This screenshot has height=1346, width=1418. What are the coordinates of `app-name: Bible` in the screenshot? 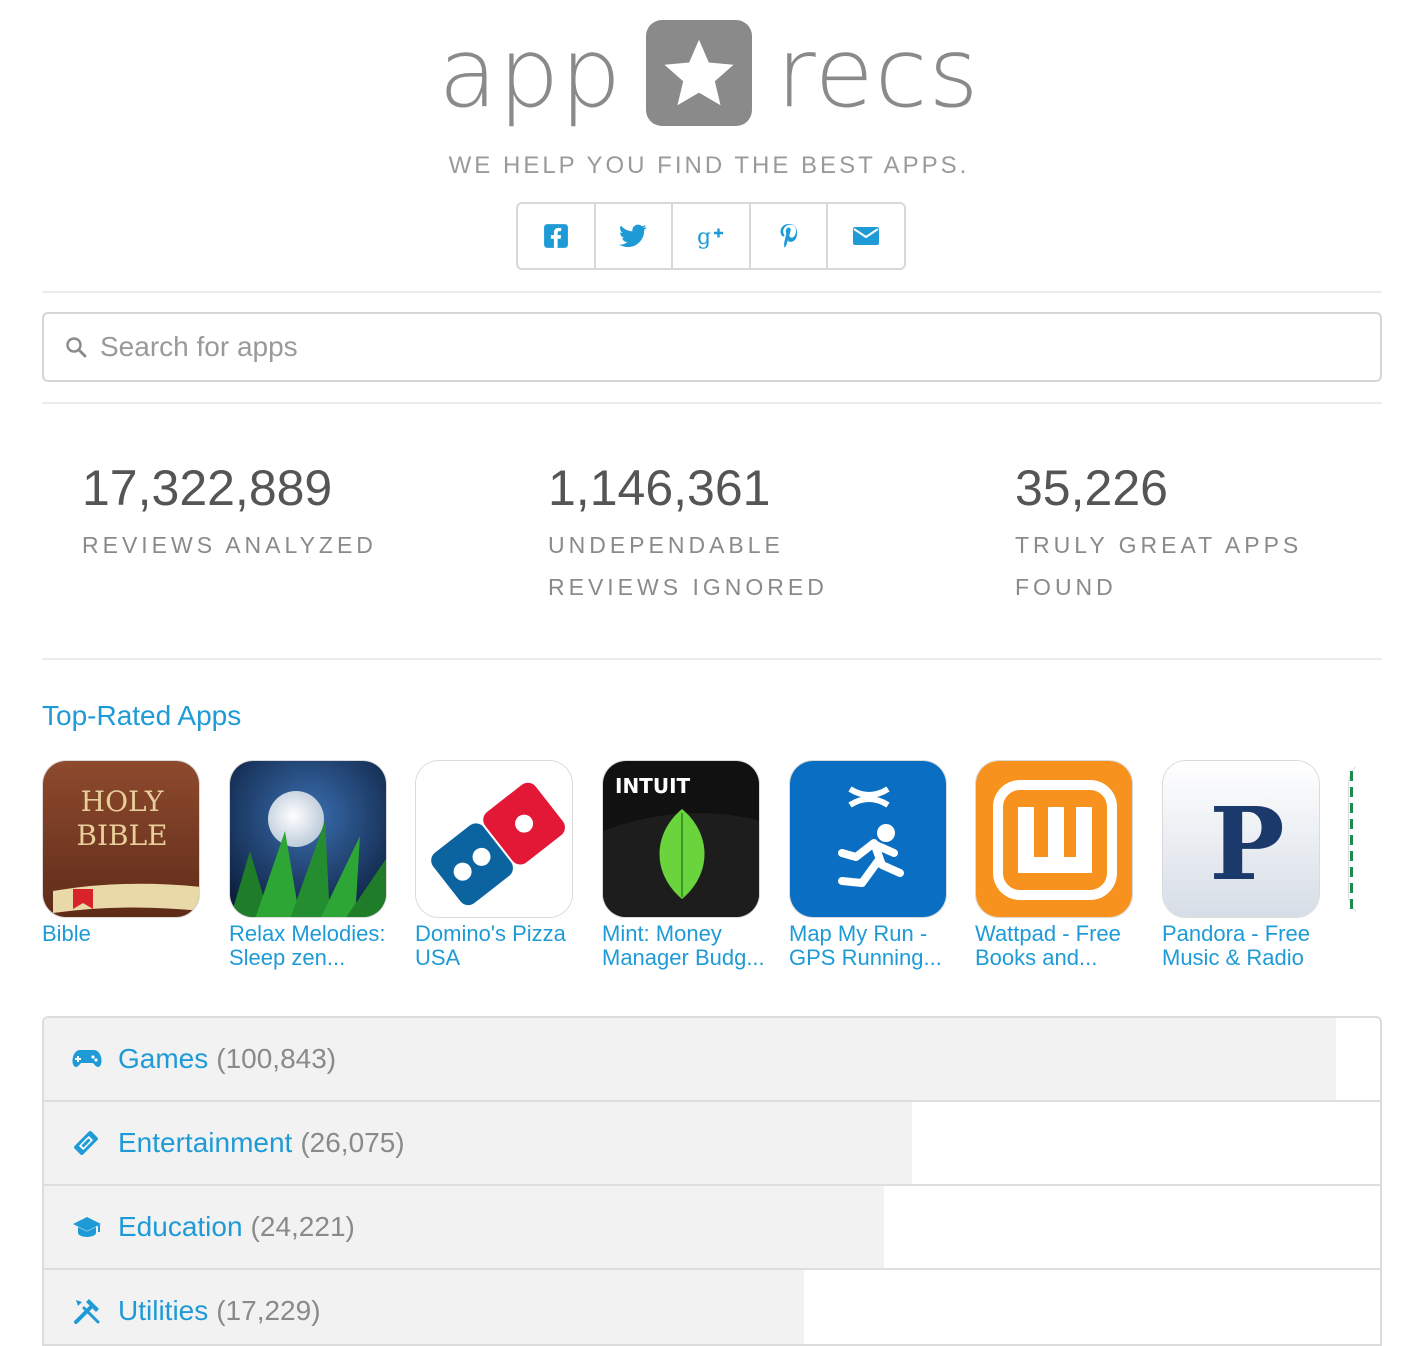 It's located at (127, 934).